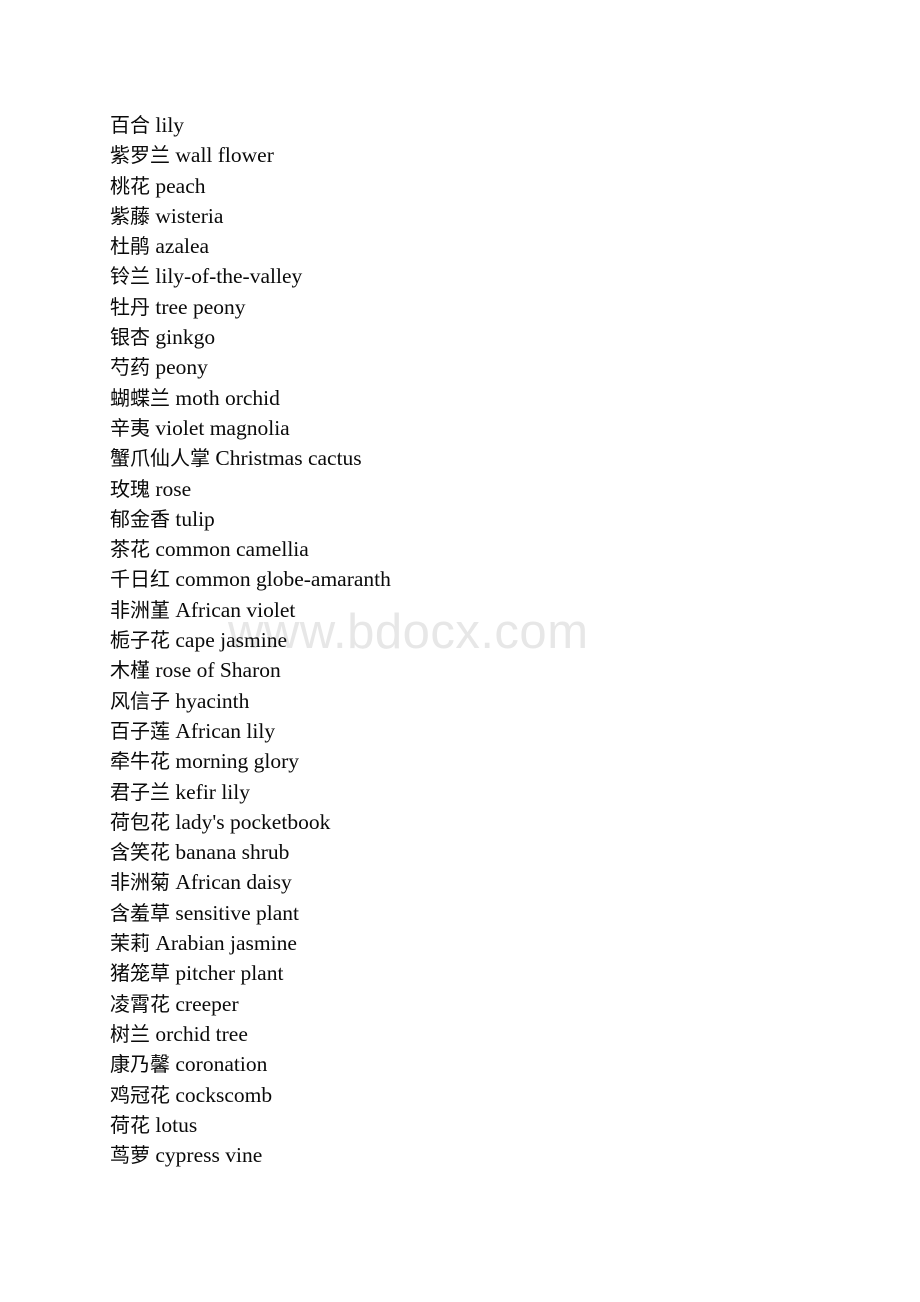 Image resolution: width=920 pixels, height=1302 pixels. Describe the element at coordinates (140, 1094) in the screenshot. I see `entry-chinese-term: 鸡冠花` at that location.